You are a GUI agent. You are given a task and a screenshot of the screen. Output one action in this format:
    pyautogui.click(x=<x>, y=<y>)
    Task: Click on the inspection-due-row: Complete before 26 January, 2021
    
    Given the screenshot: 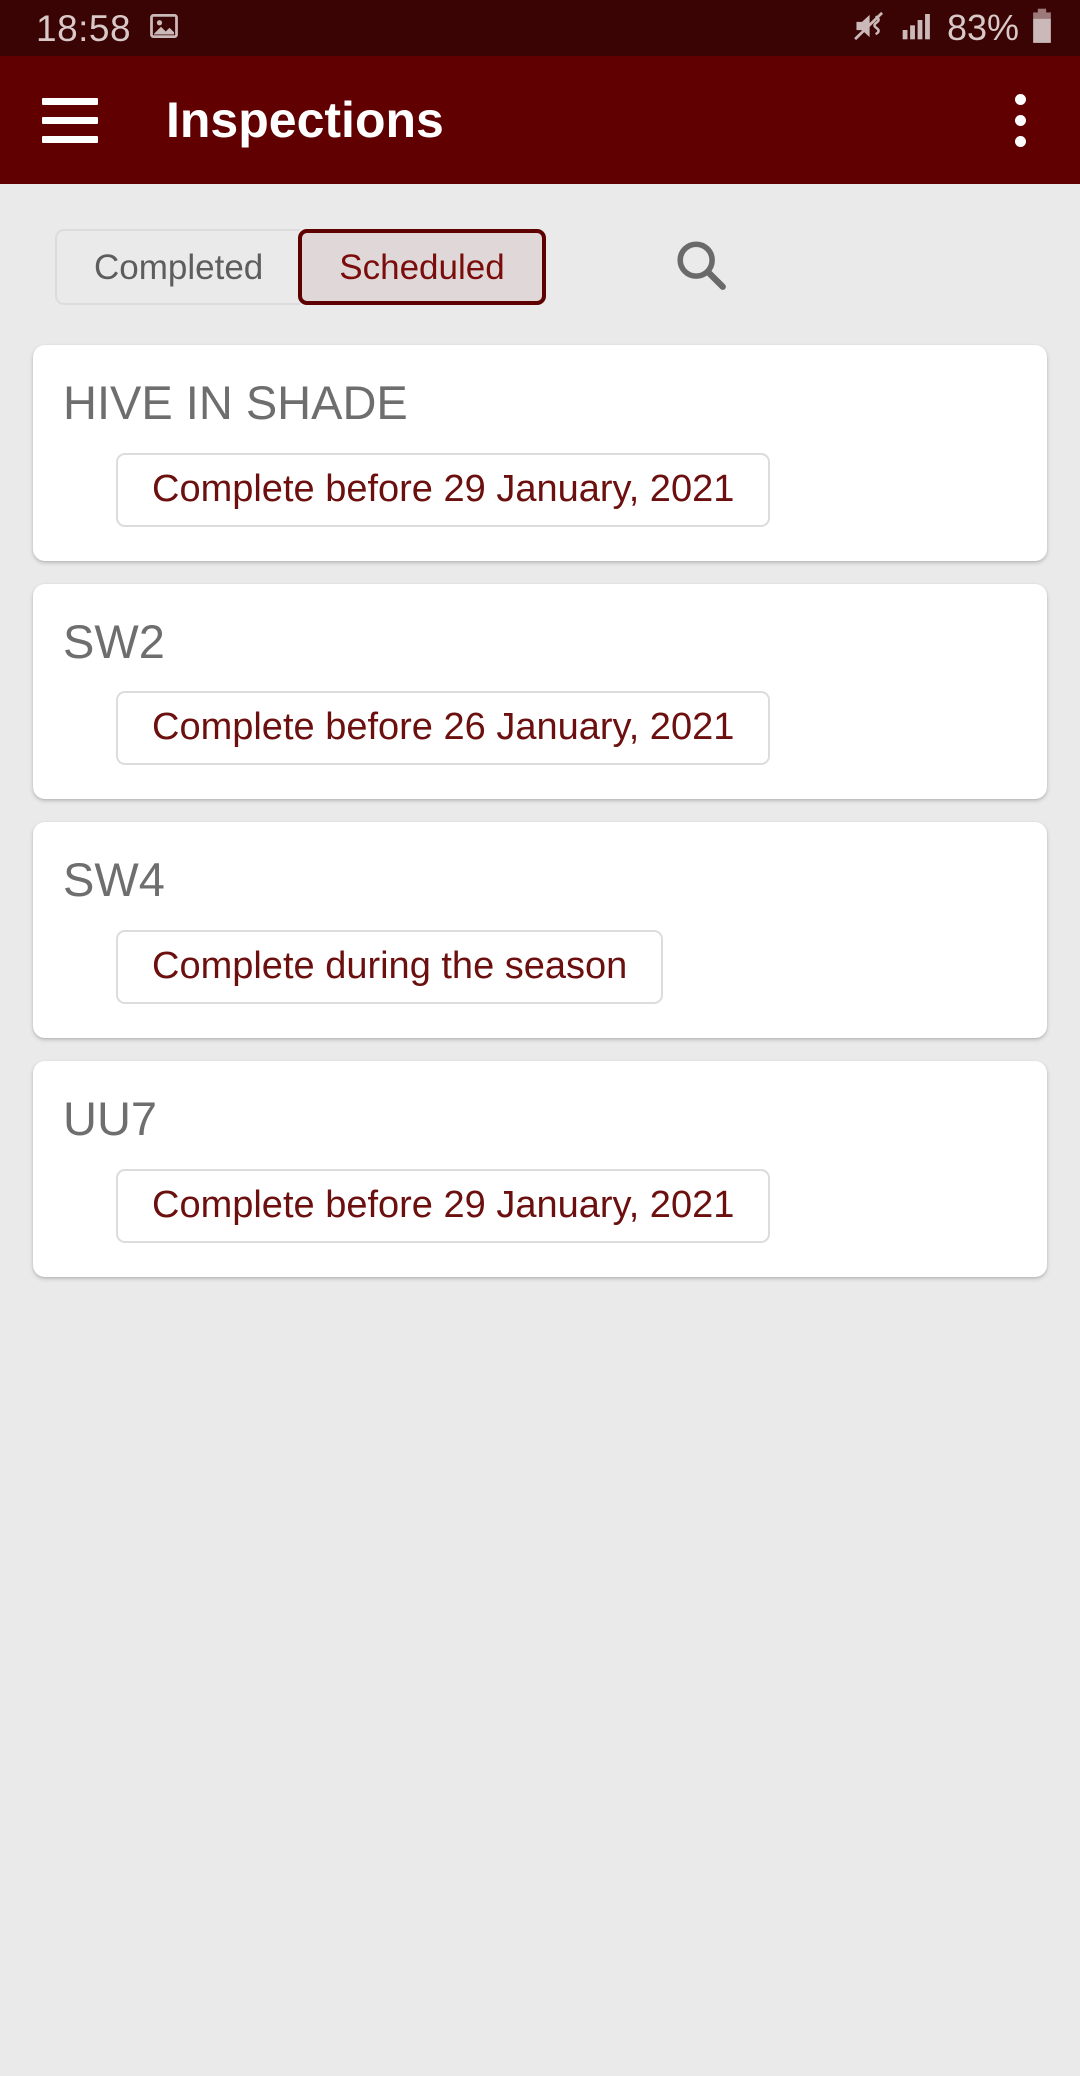 What is the action you would take?
    pyautogui.click(x=540, y=728)
    